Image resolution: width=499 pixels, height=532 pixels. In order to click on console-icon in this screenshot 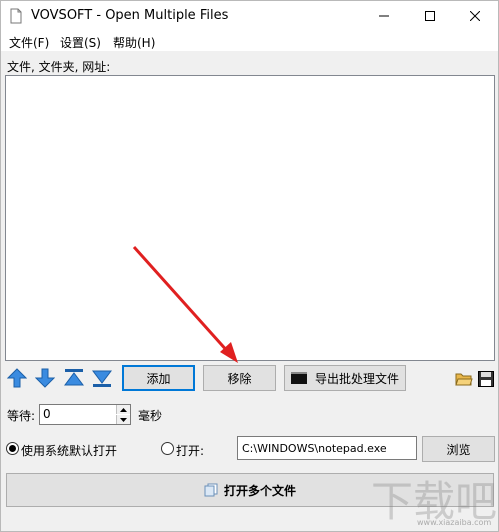, I will do `click(299, 378)`.